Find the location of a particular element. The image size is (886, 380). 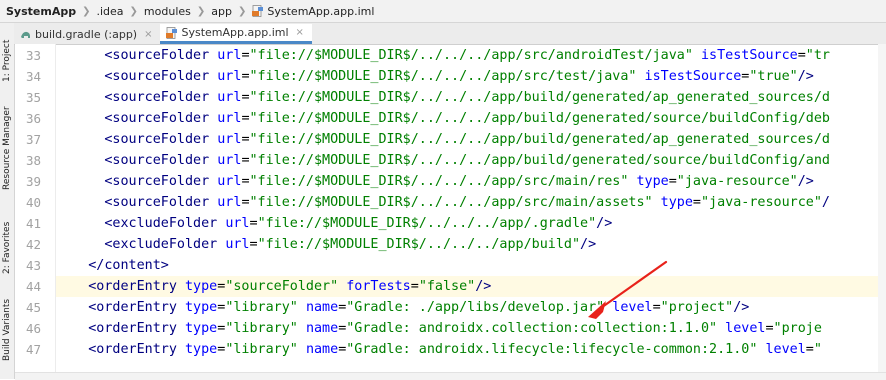

code-token-val: " is located at coordinates (817, 349).